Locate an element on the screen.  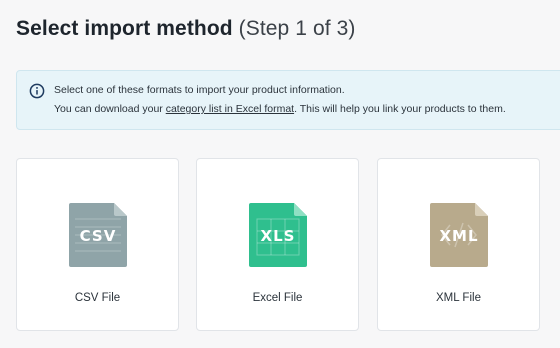
csv-badge-text: CSV is located at coordinates (98, 236).